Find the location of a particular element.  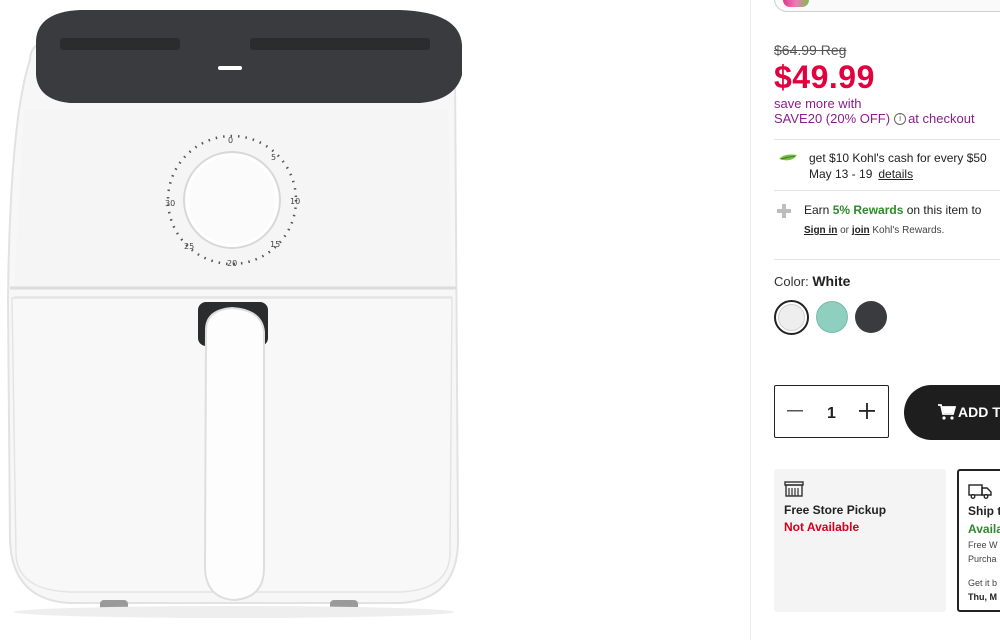

sign-in-link: Sign in is located at coordinates (820, 230).